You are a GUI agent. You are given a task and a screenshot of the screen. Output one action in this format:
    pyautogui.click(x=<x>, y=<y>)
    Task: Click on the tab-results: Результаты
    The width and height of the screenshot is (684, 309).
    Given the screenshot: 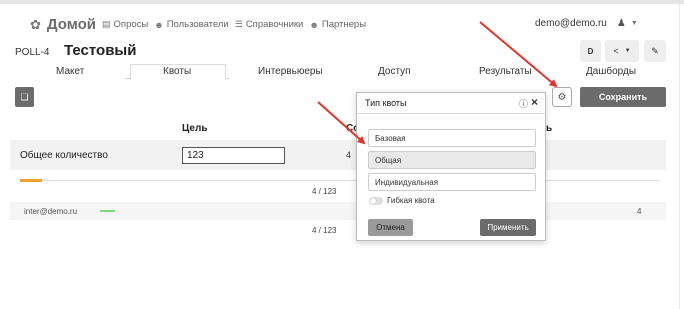 What is the action you would take?
    pyautogui.click(x=505, y=71)
    